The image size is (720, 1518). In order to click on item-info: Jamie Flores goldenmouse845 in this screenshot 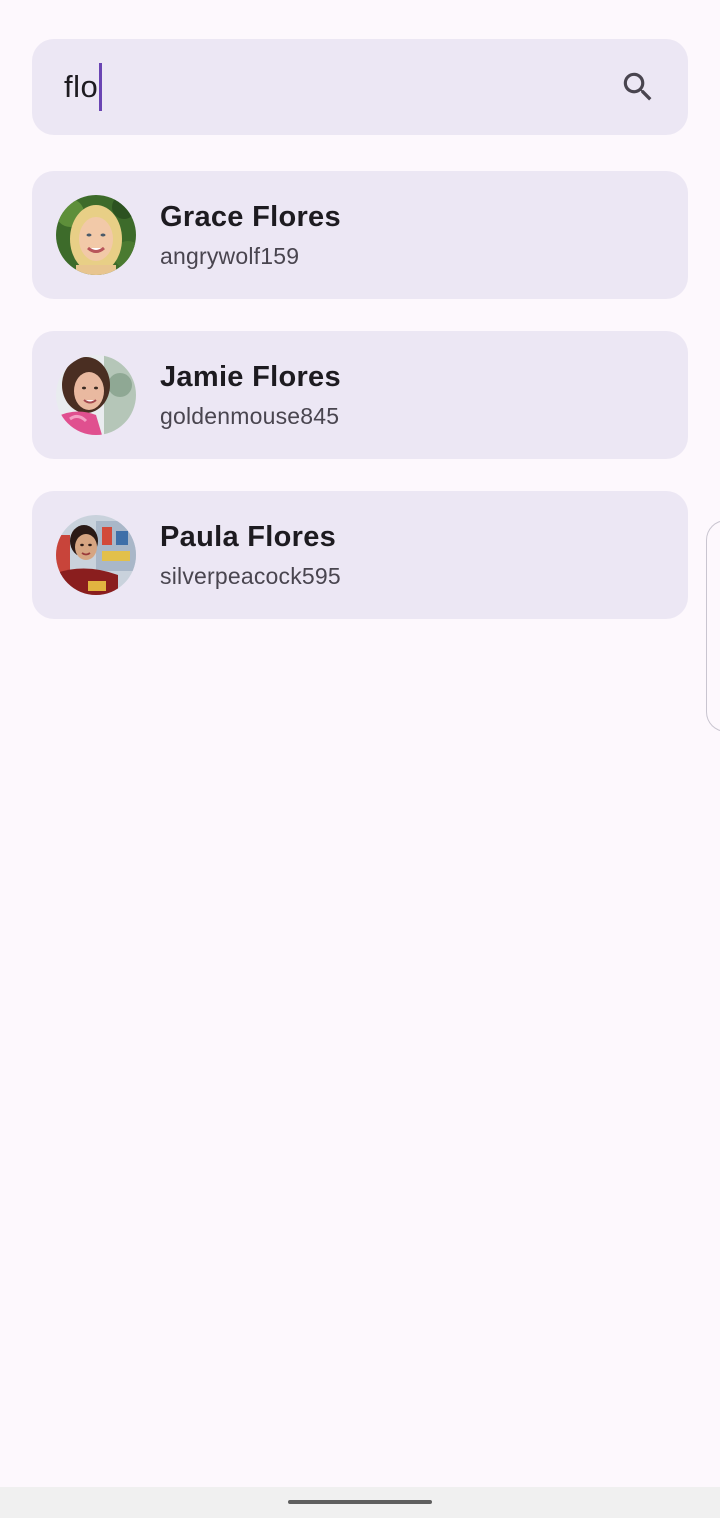, I will do `click(250, 395)`.